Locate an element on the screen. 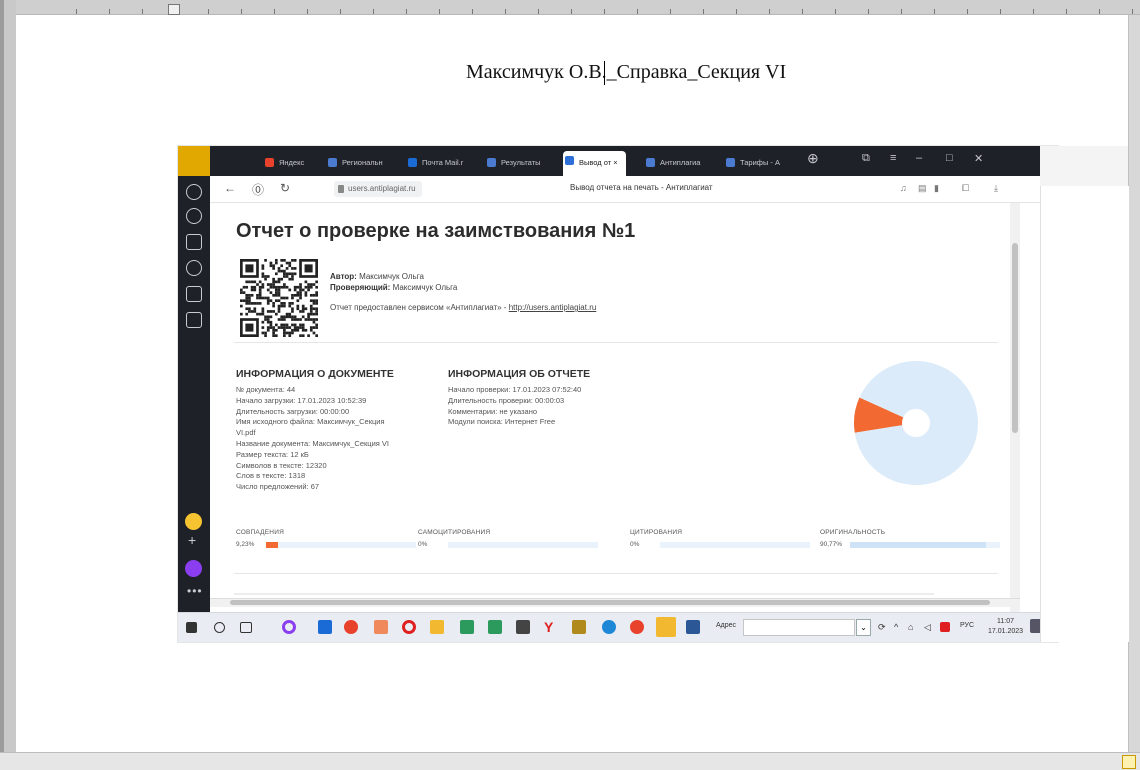 The width and height of the screenshot is (1140, 770). bookmark-icon: ▮ is located at coordinates (936, 188).